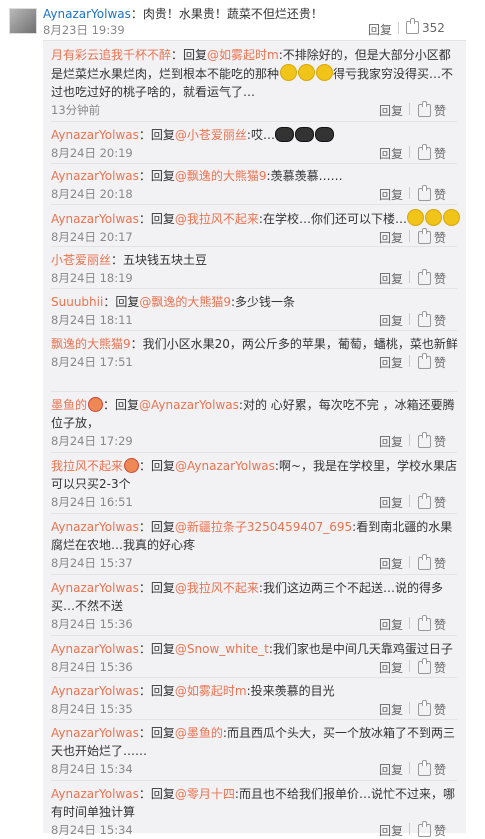  I want to click on reply-author: Suuubhii, so click(77, 302).